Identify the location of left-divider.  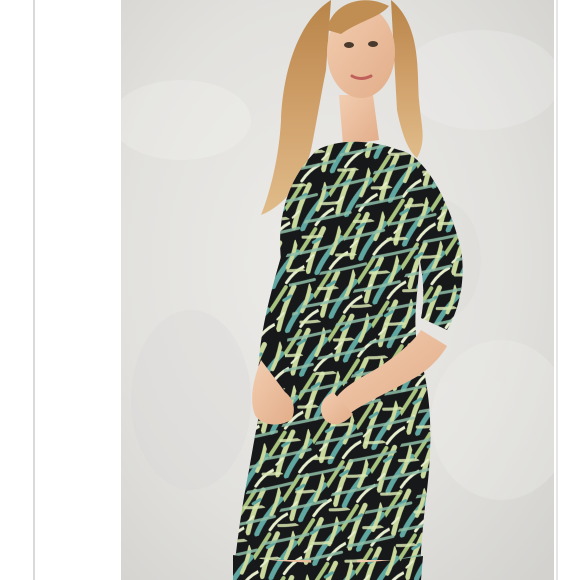
(34, 290).